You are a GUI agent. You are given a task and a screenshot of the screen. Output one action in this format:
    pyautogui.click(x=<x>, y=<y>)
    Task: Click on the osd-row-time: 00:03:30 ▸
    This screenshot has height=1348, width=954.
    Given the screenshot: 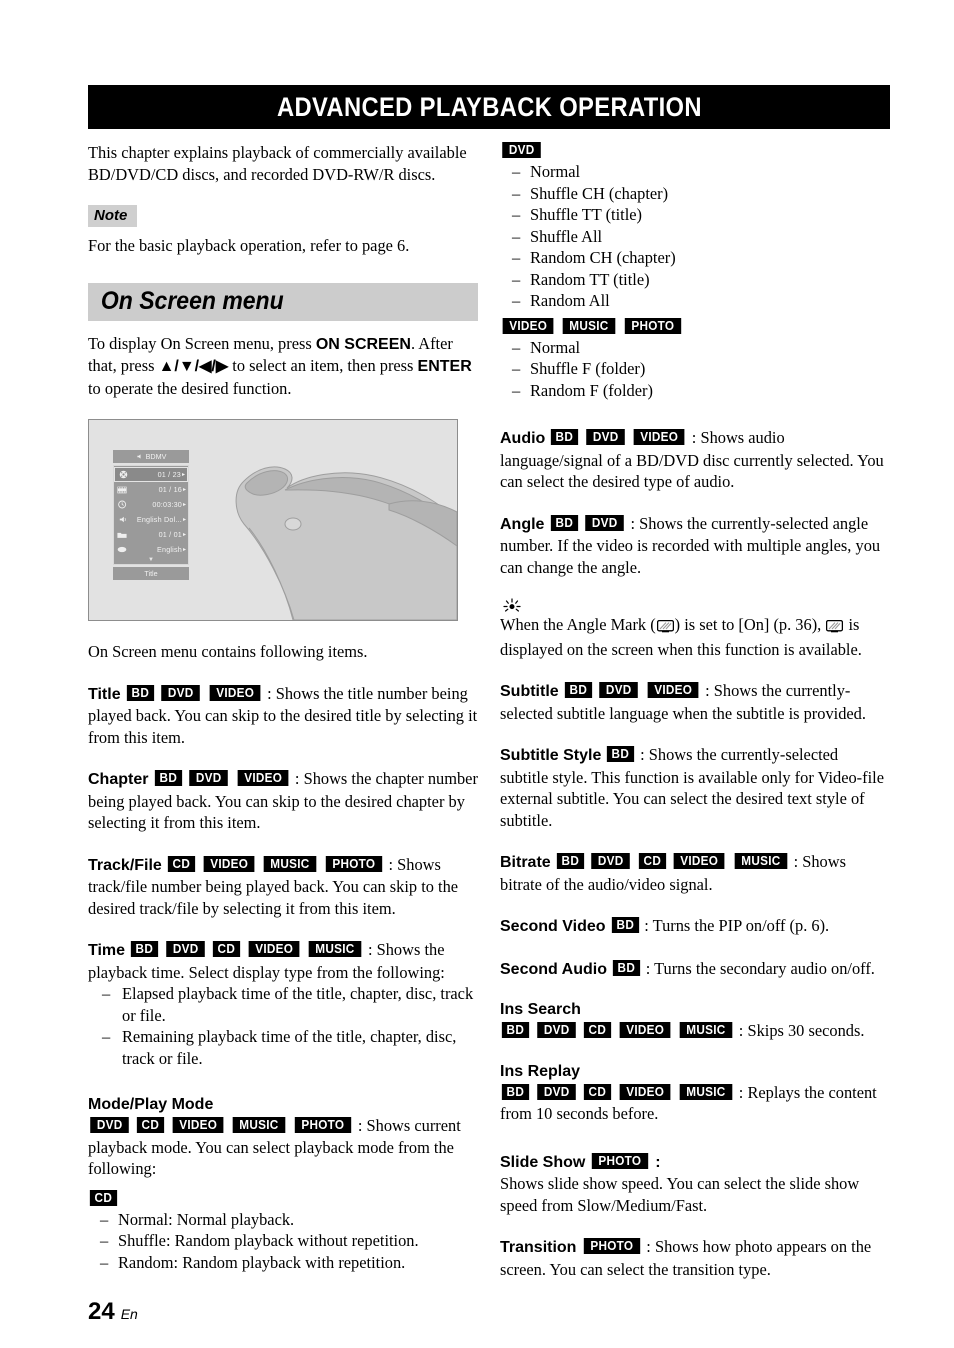 What is the action you would take?
    pyautogui.click(x=151, y=504)
    